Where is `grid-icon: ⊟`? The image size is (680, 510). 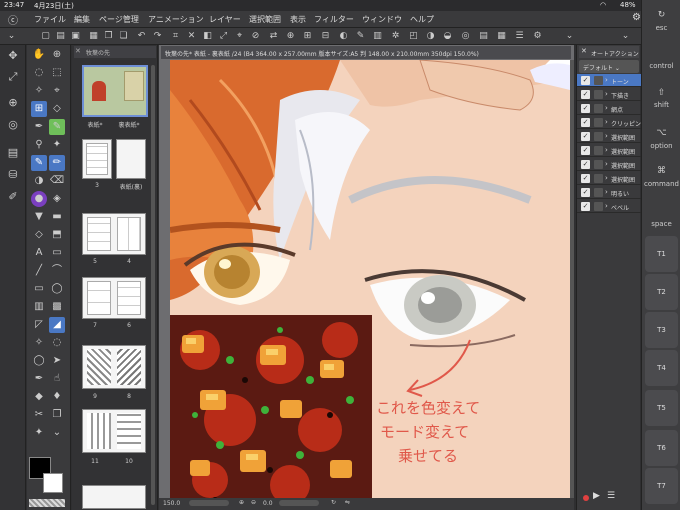 grid-icon: ⊟ is located at coordinates (325, 36).